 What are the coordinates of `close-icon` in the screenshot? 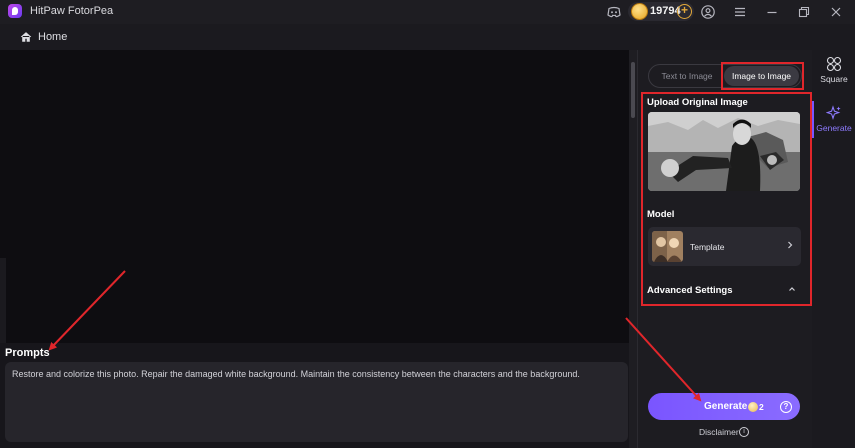 It's located at (836, 12).